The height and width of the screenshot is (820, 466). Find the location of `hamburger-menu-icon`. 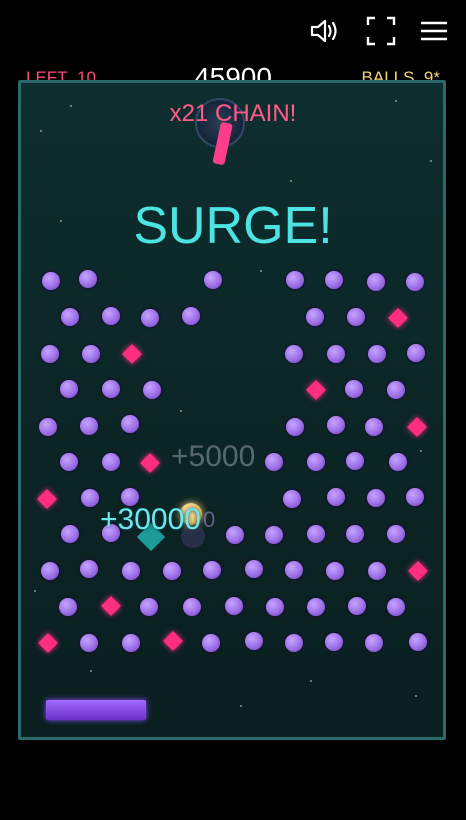

hamburger-menu-icon is located at coordinates (434, 31).